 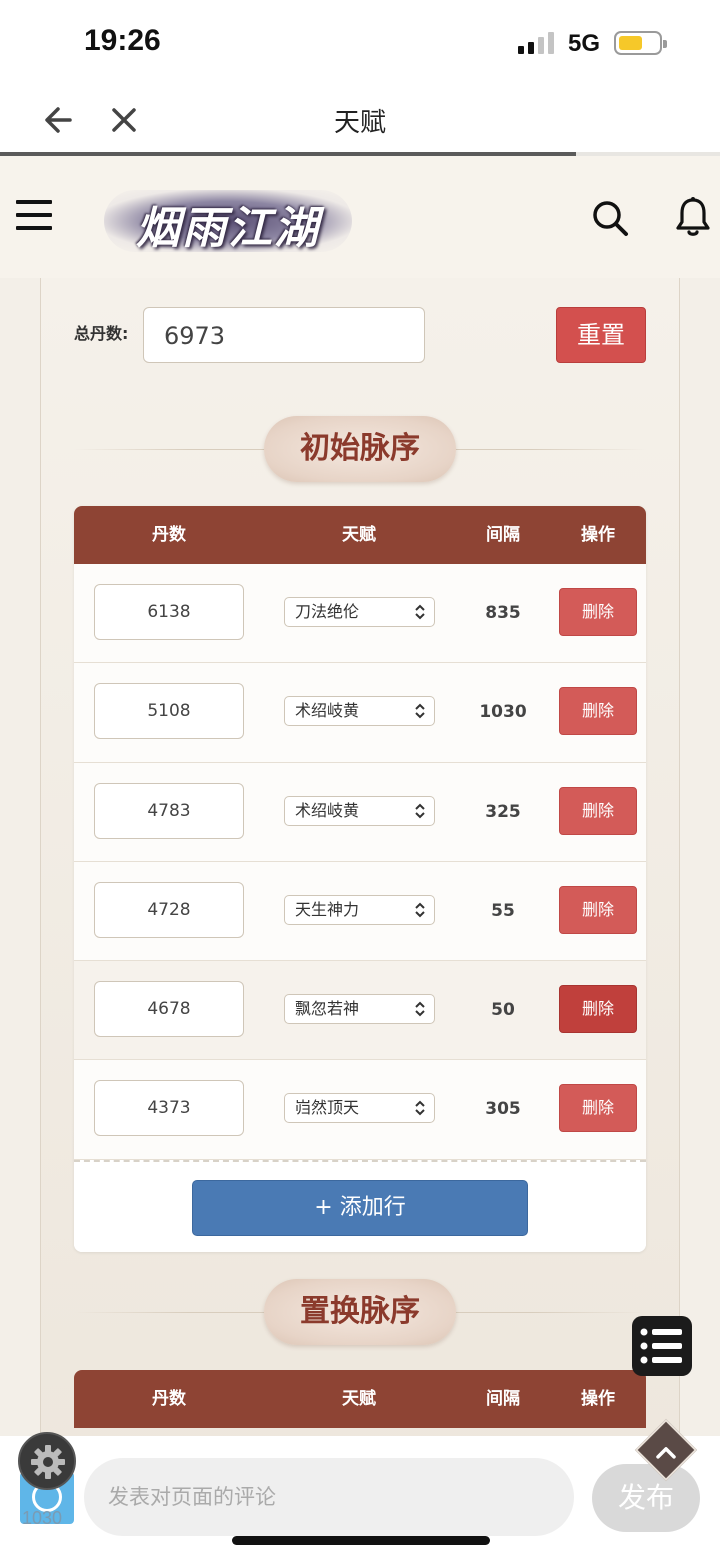 I want to click on table-row: 4678 飘忽若神 50 删除, so click(x=360, y=1011).